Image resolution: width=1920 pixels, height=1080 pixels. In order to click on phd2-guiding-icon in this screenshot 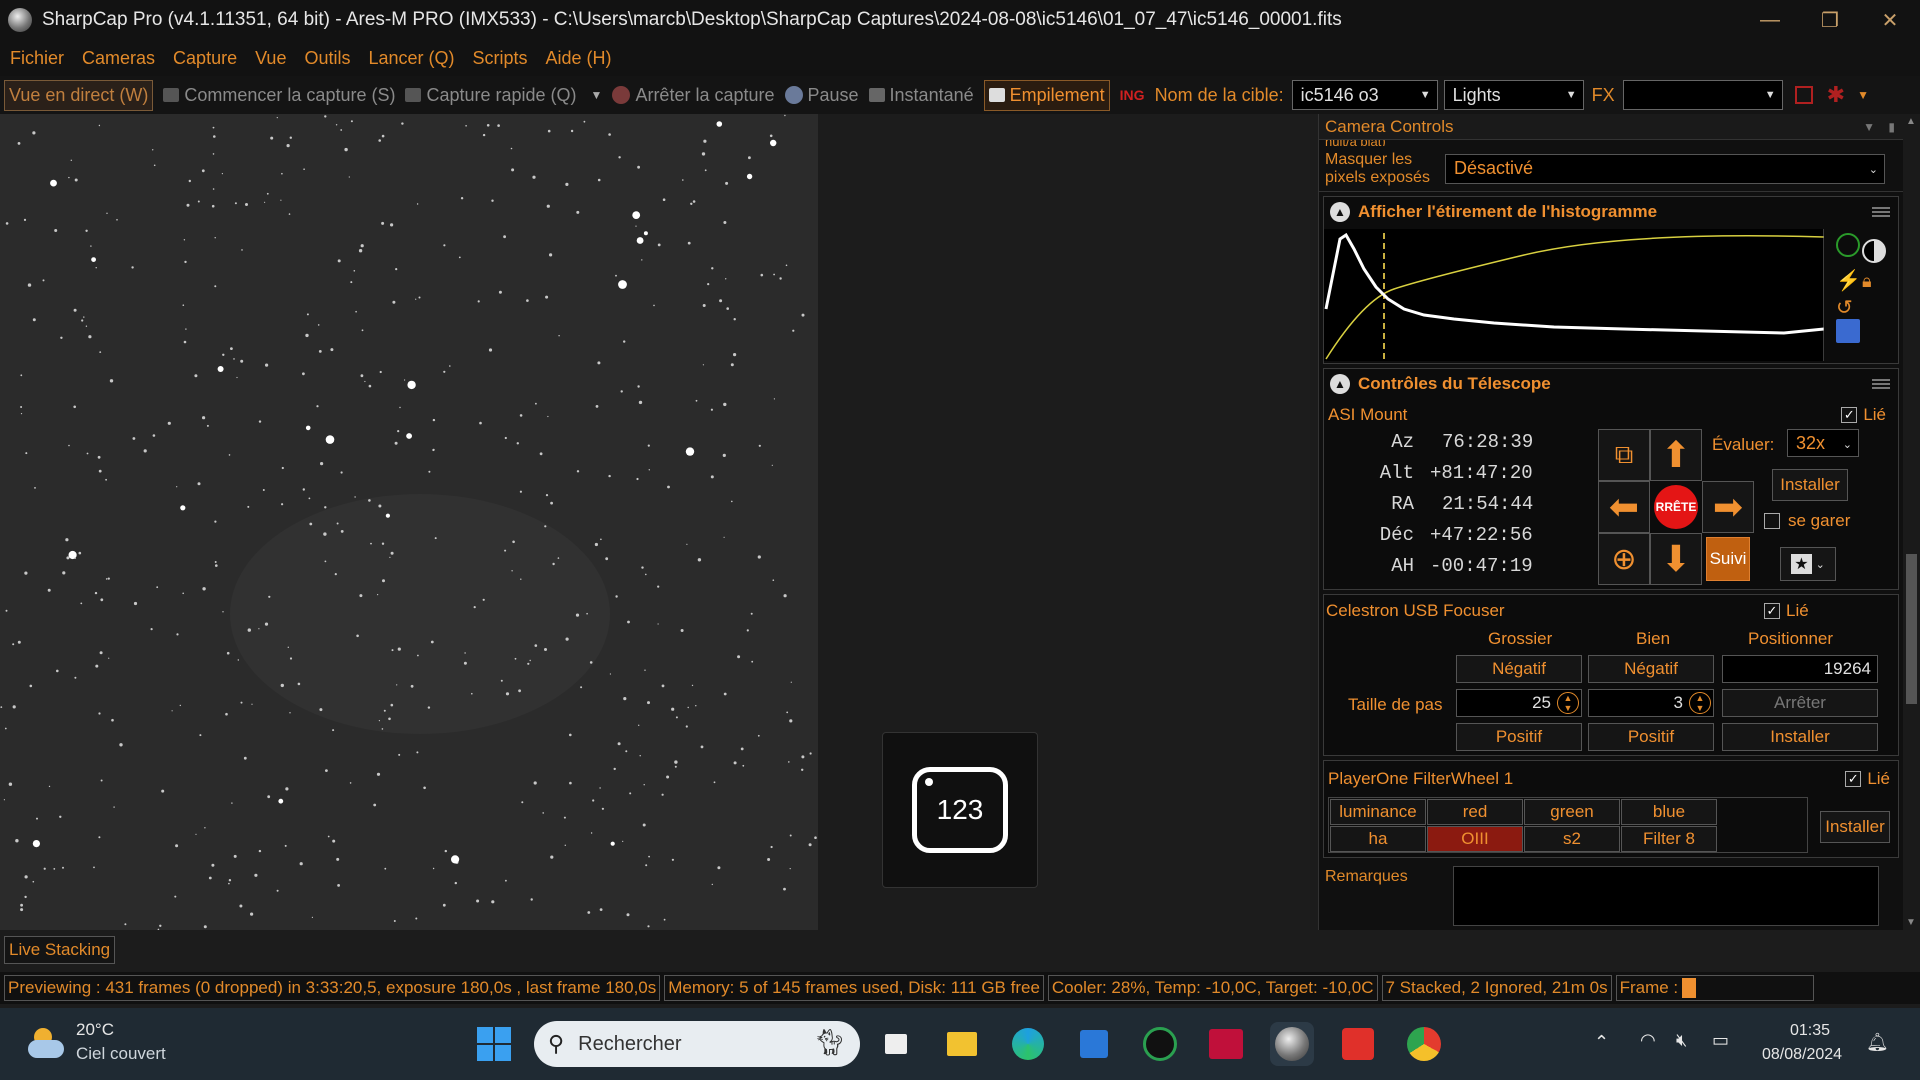, I will do `click(1160, 1044)`.